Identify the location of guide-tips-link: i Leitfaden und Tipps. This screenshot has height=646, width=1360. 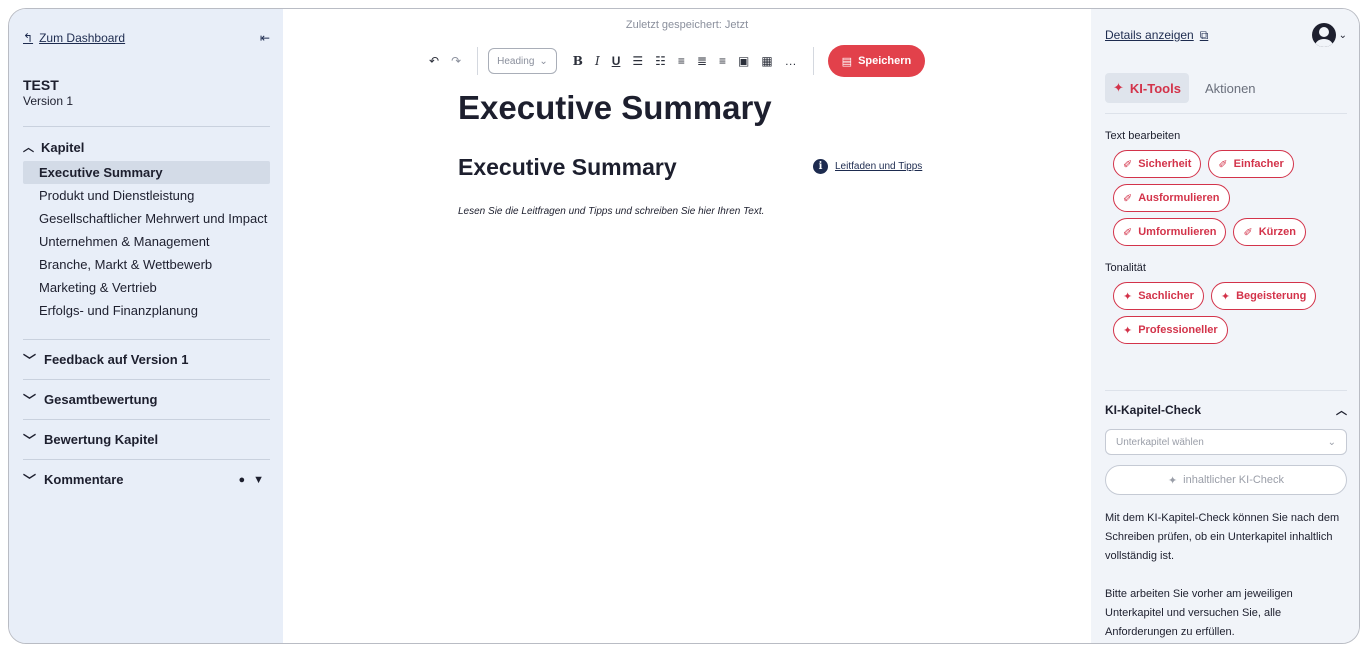
(867, 166).